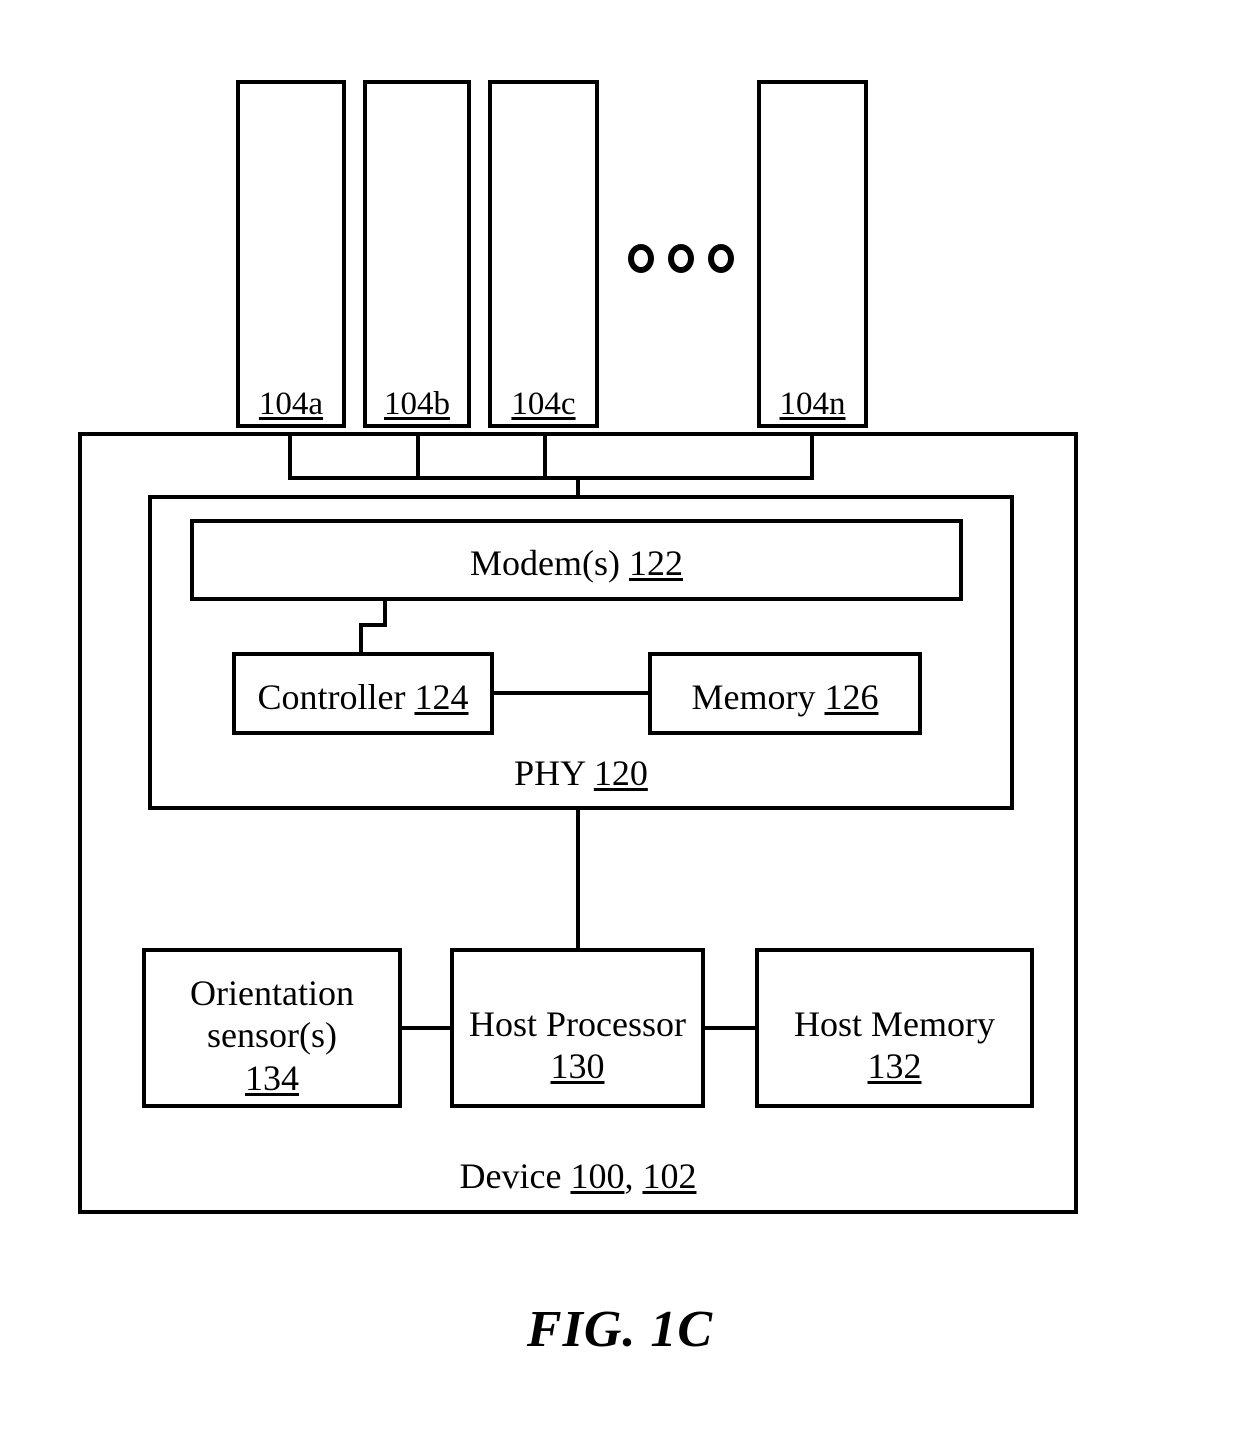 This screenshot has height=1441, width=1240. What do you see at coordinates (336, 697) in the screenshot?
I see `controller-label-text: Controller` at bounding box center [336, 697].